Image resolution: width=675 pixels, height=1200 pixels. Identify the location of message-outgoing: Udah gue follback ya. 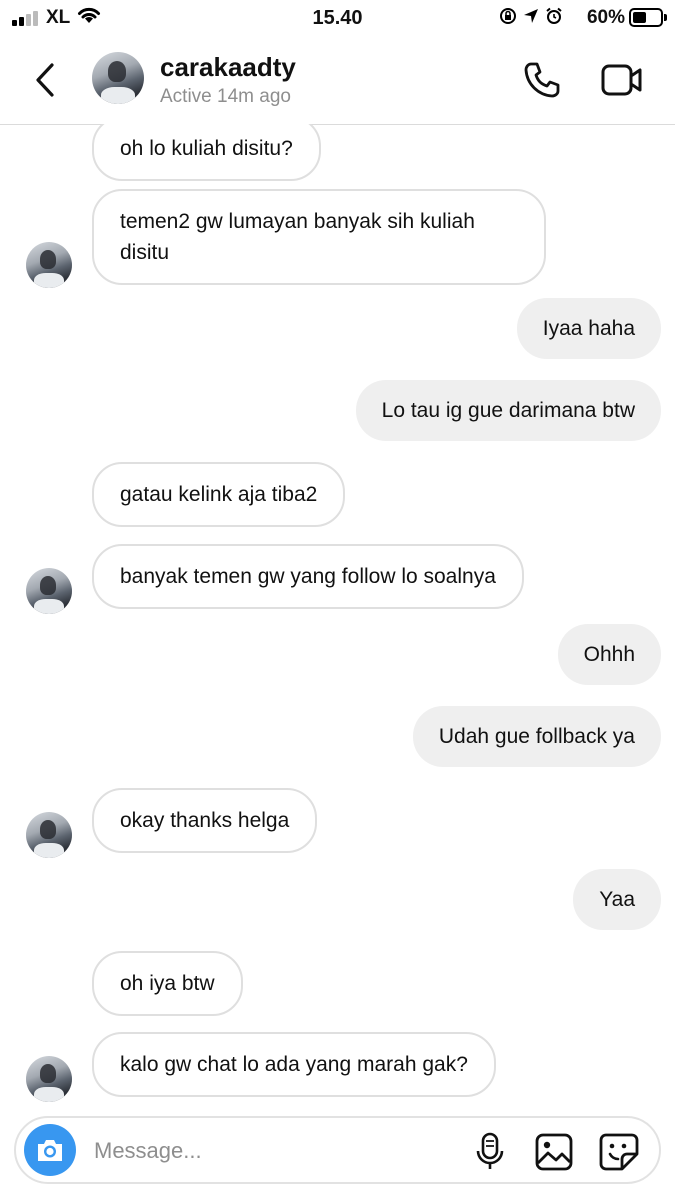
(536, 736).